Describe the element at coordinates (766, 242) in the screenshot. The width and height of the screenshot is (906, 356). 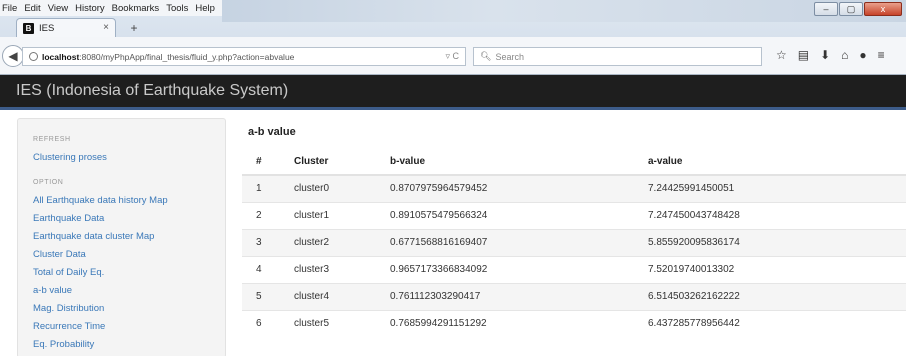
I see `cell-a-value: 5.855920095836174` at that location.